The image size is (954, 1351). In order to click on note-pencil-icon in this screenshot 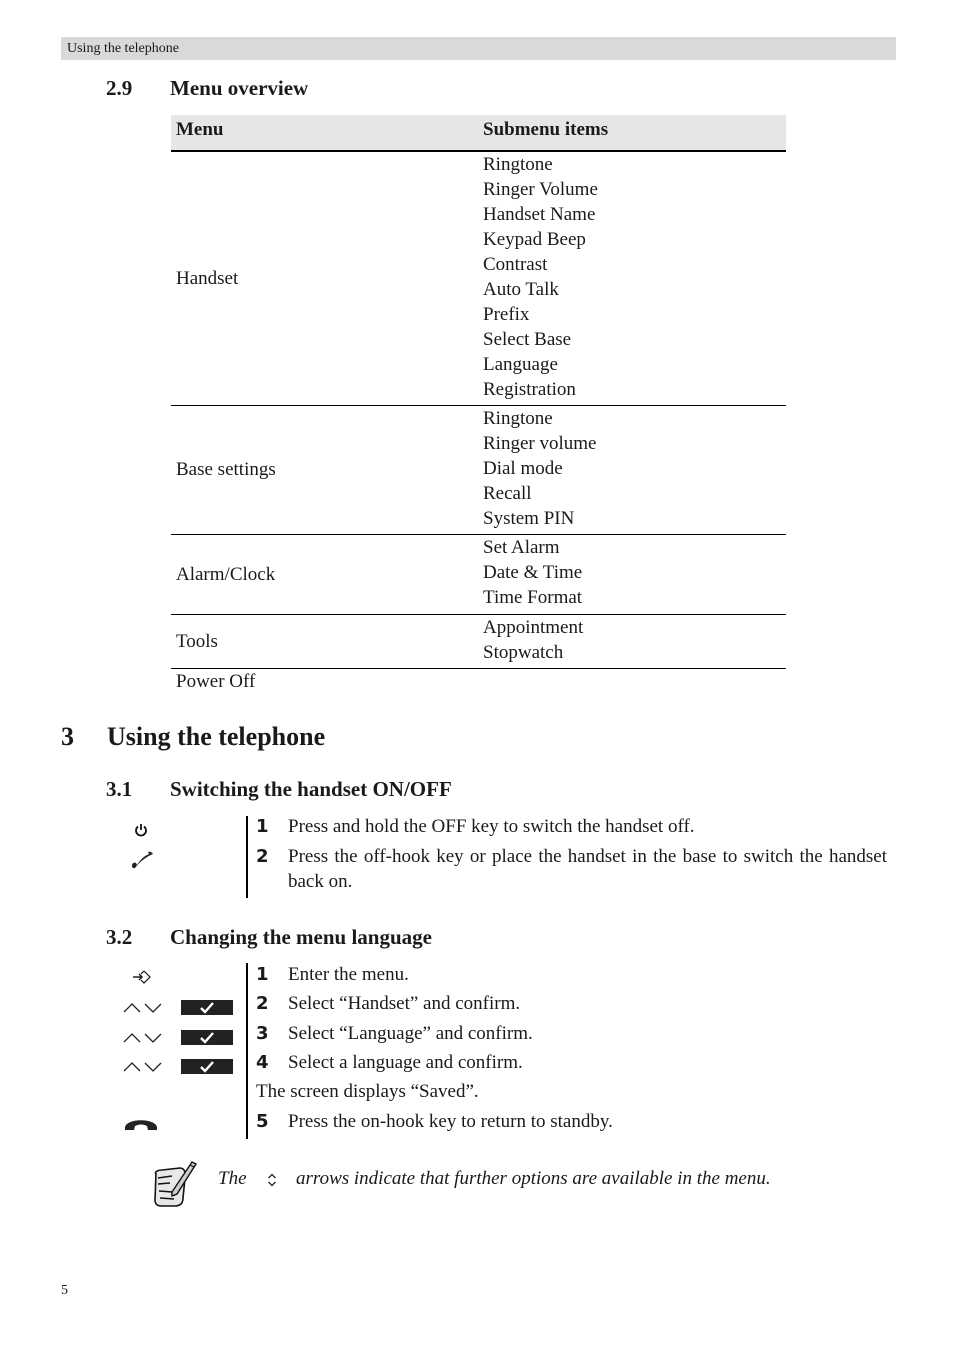, I will do `click(176, 1184)`.